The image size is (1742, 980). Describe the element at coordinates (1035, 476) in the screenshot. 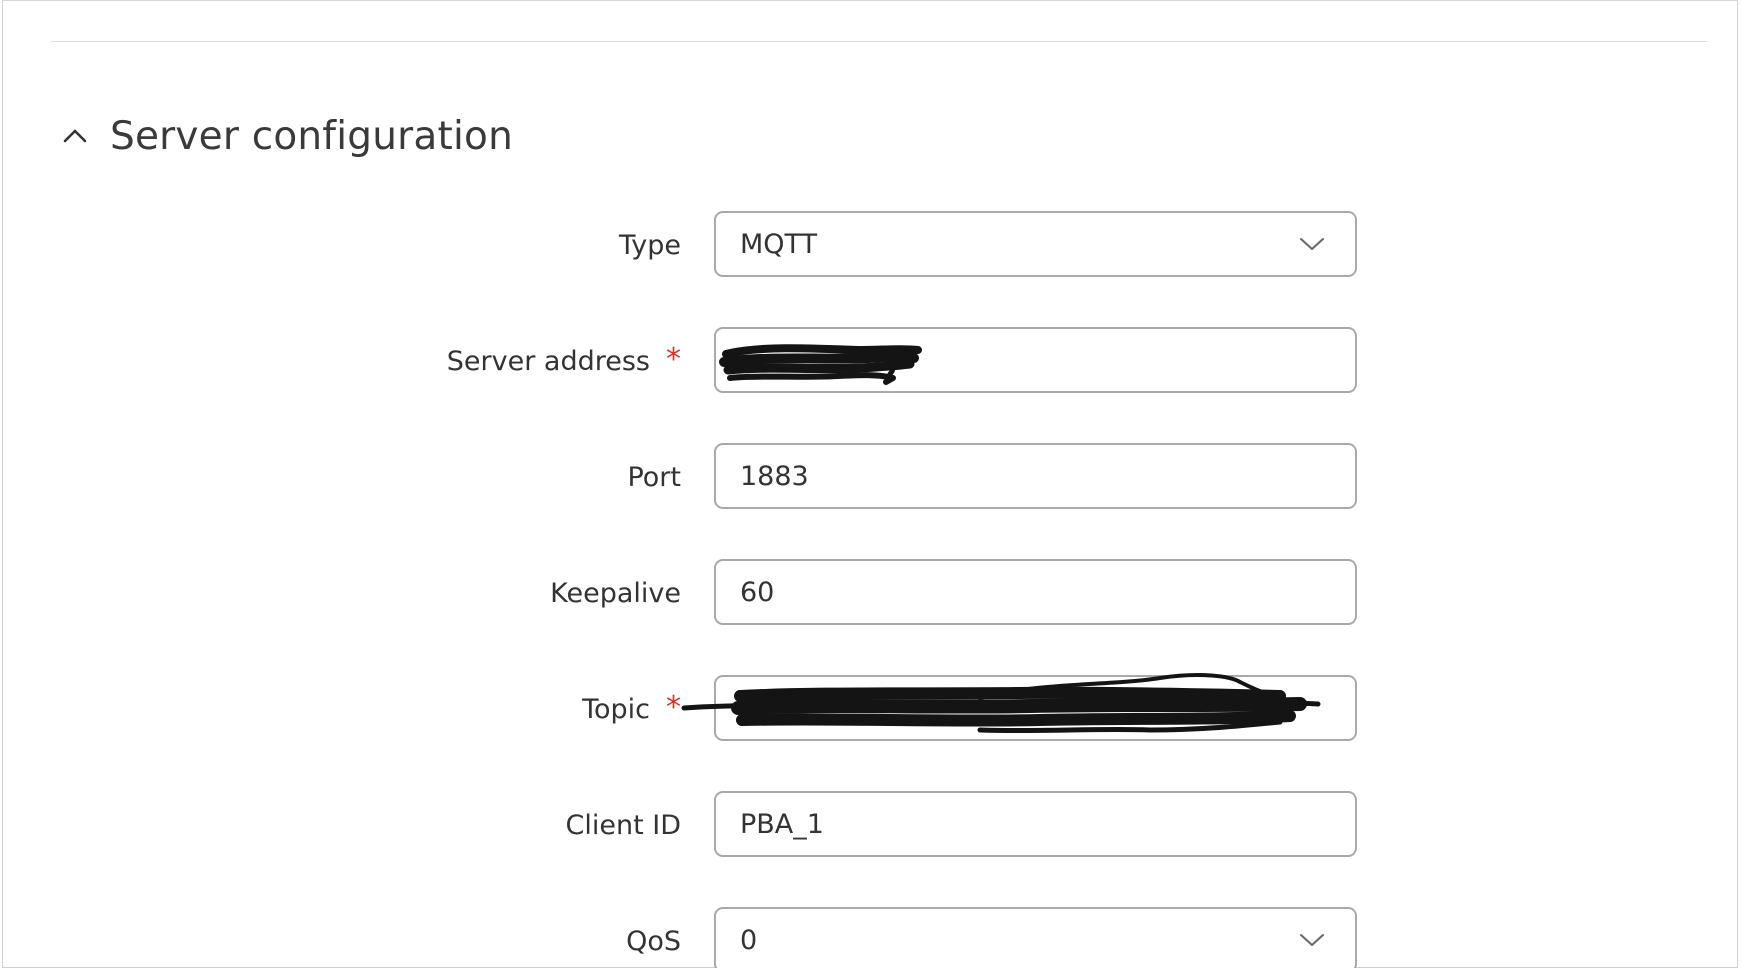

I see `port-input: 1883` at that location.